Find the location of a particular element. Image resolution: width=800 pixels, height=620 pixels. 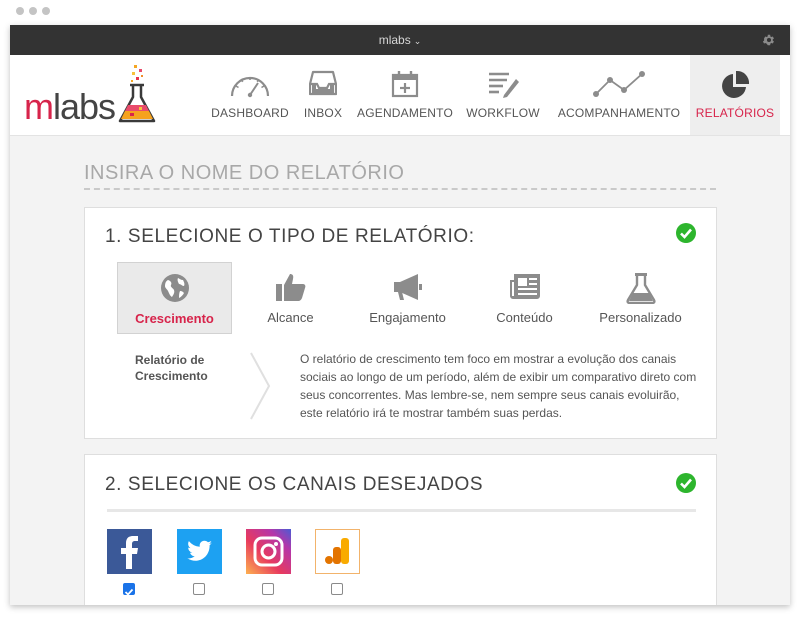

channel-list is located at coordinates (257, 567).